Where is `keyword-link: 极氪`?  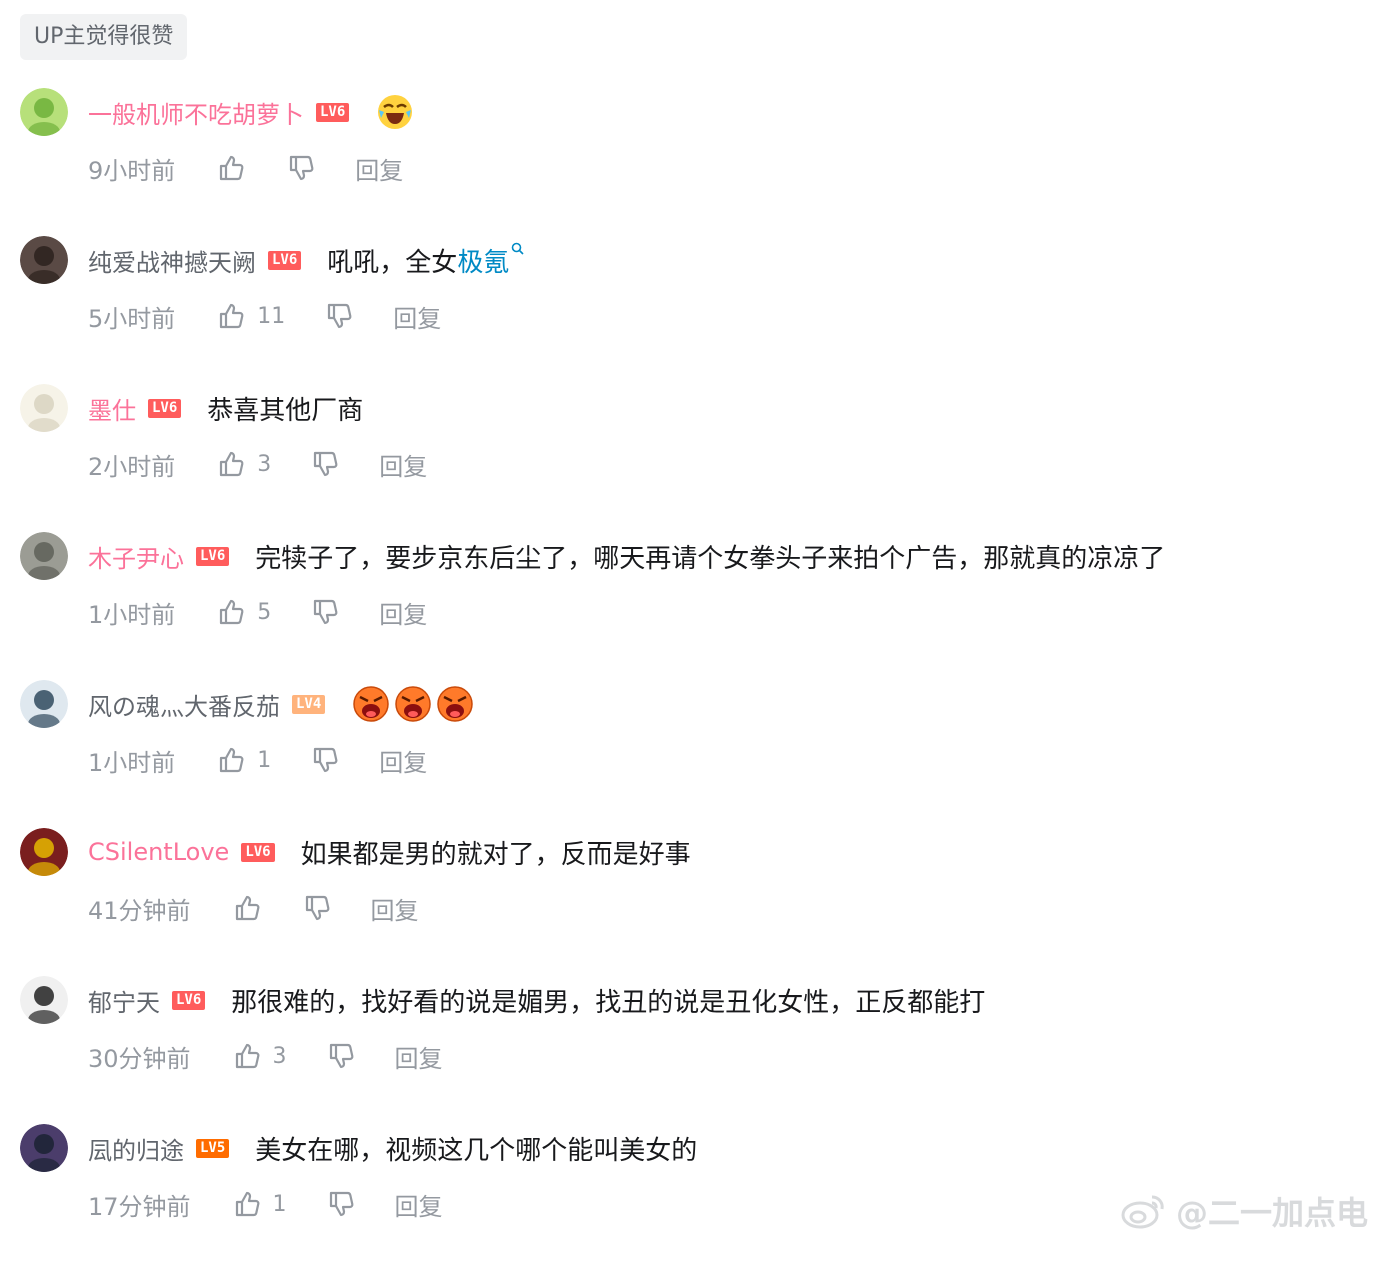 keyword-link: 极氪 is located at coordinates (483, 263).